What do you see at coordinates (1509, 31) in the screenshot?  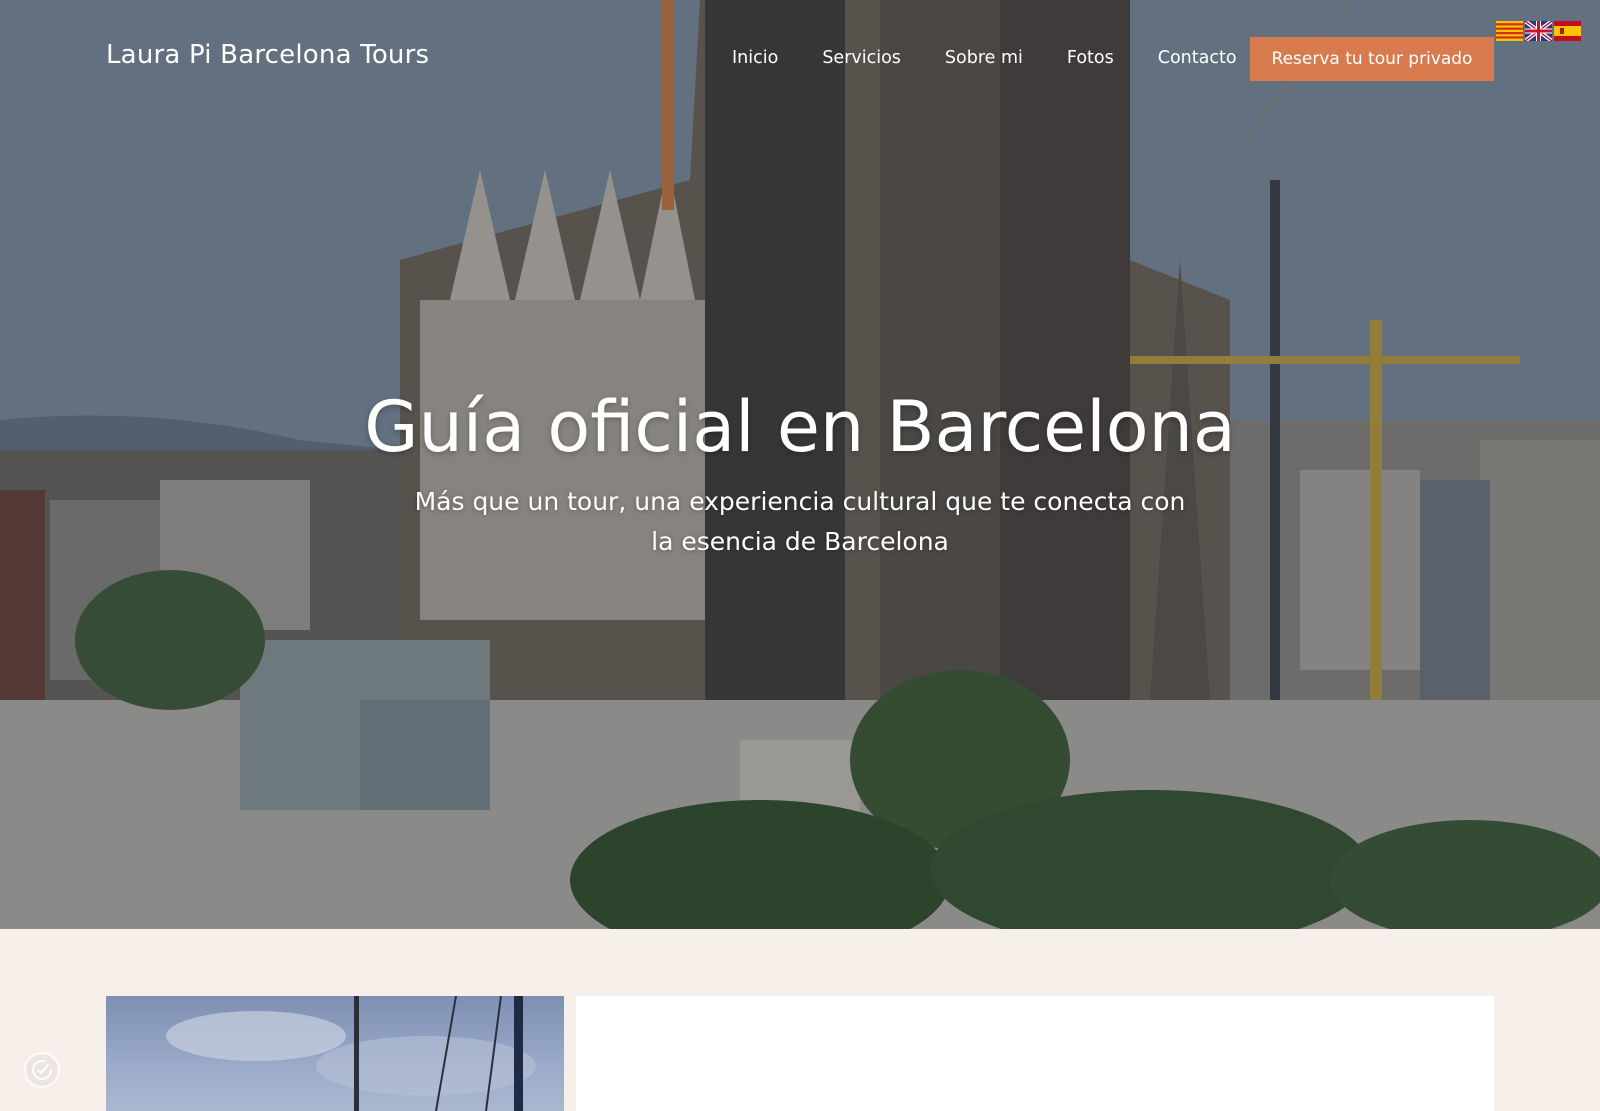 I see `catalan-flag-icon` at bounding box center [1509, 31].